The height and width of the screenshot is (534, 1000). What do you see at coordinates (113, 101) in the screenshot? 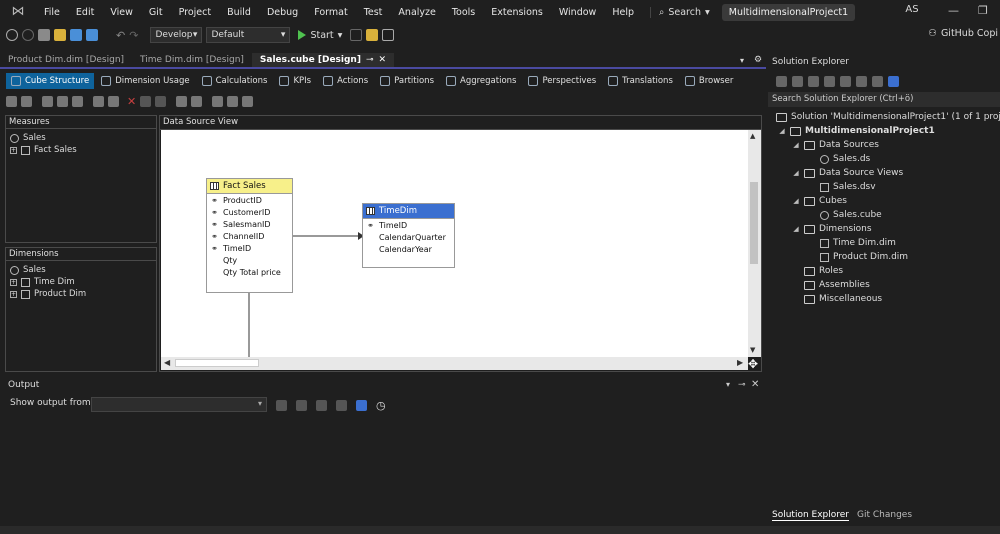
I see `add-table-icon` at bounding box center [113, 101].